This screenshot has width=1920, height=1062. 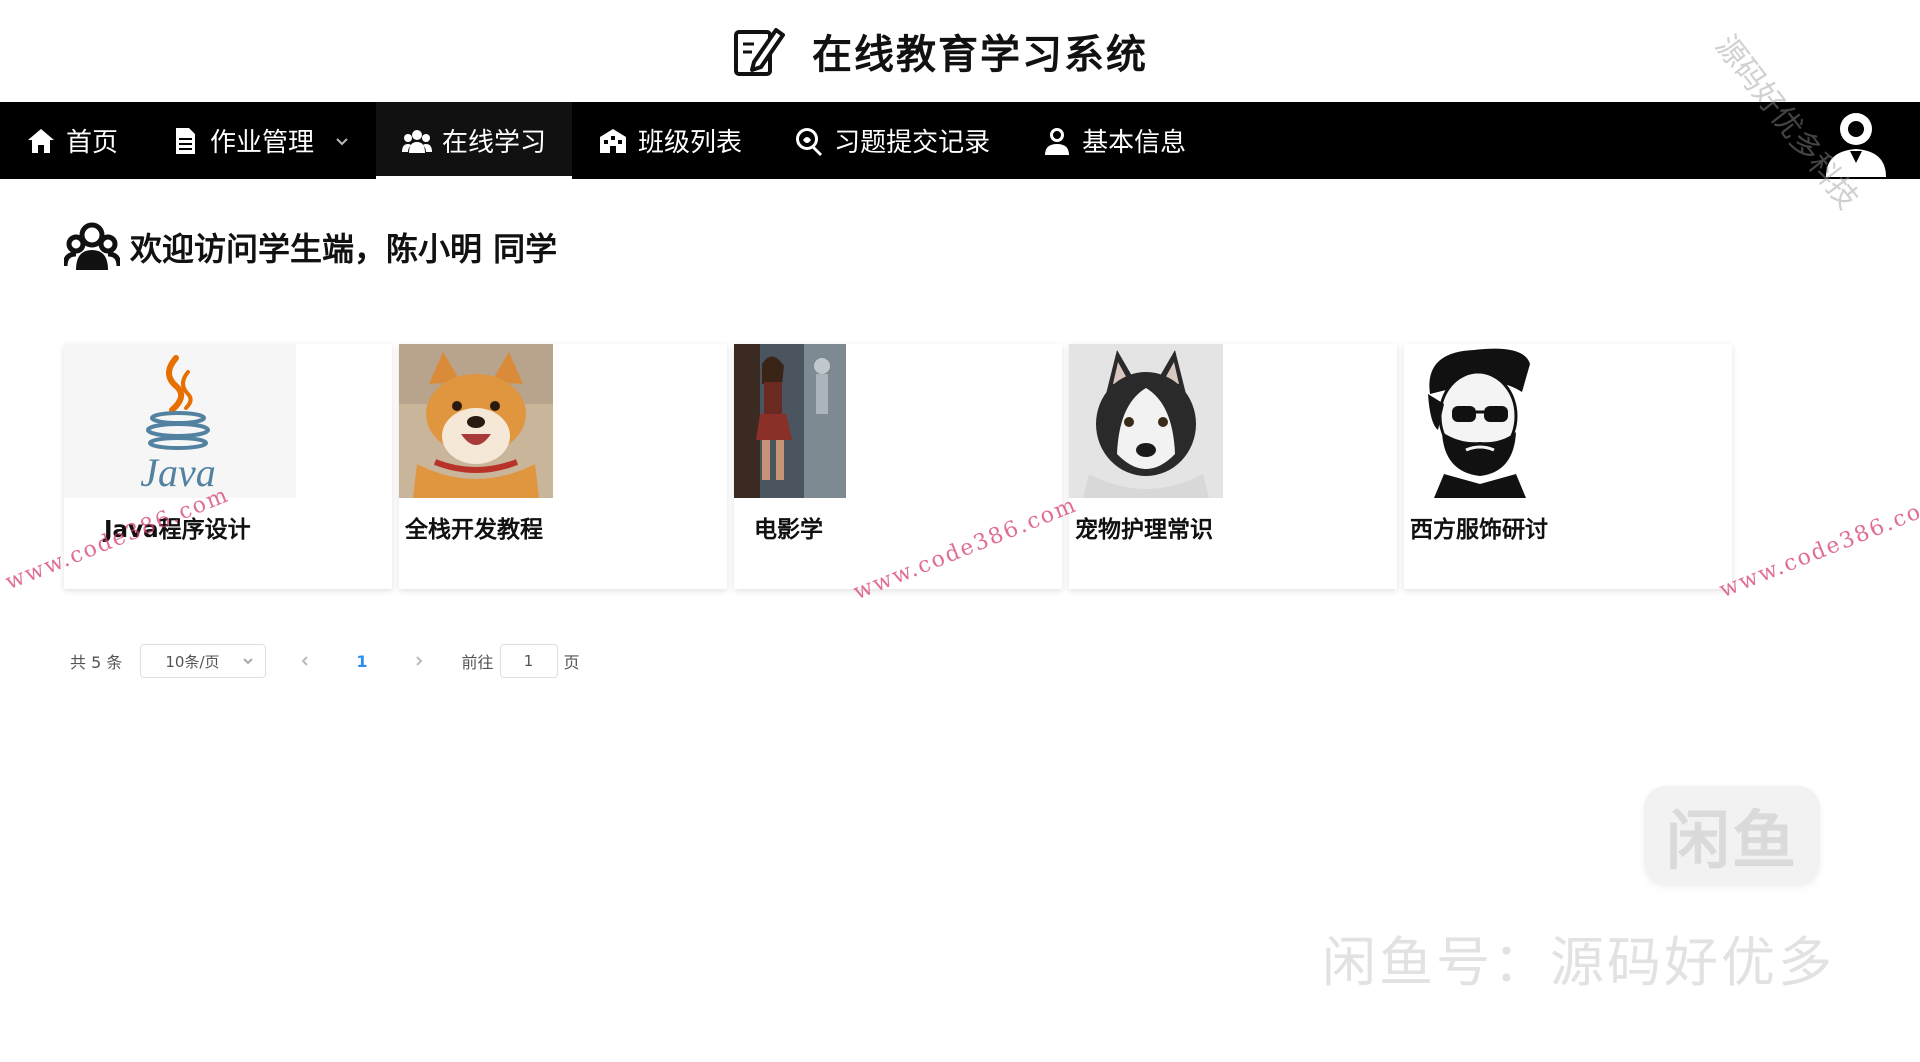 What do you see at coordinates (690, 143) in the screenshot?
I see `nav-label: 班级列表` at bounding box center [690, 143].